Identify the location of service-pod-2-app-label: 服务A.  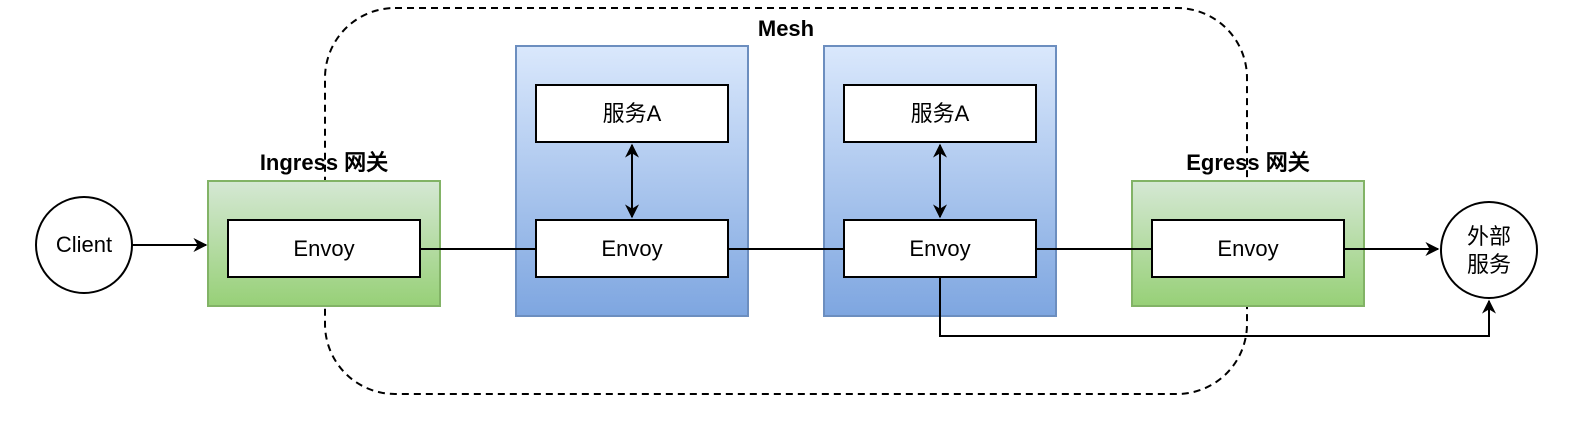
(940, 113).